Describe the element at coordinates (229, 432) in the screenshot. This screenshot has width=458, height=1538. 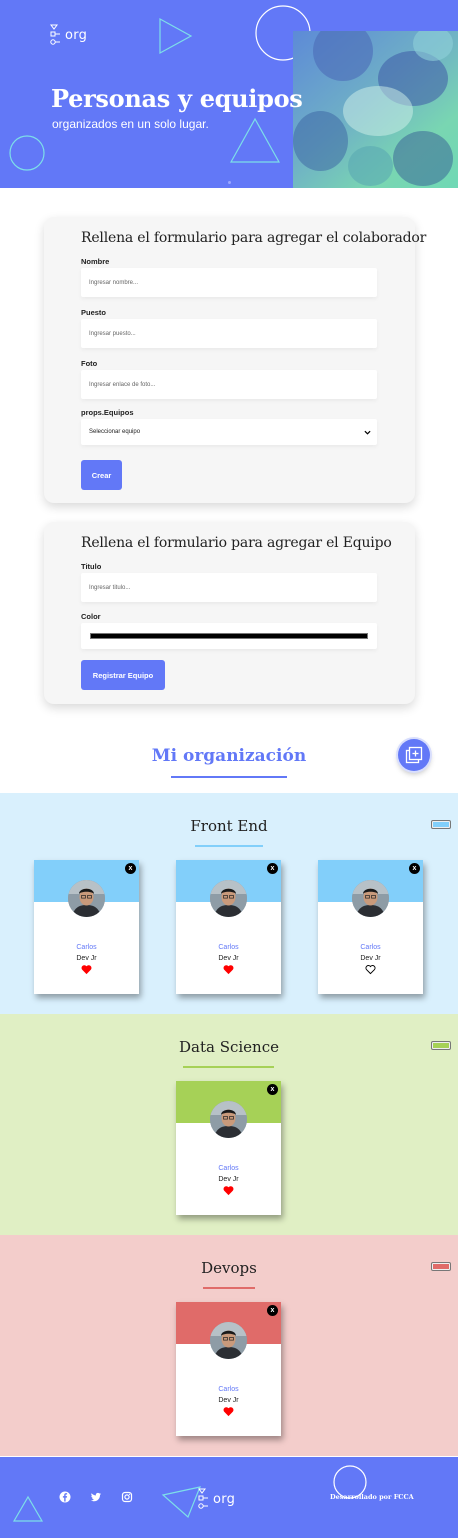
I see `equipo-select: Seleccionar equipo` at that location.